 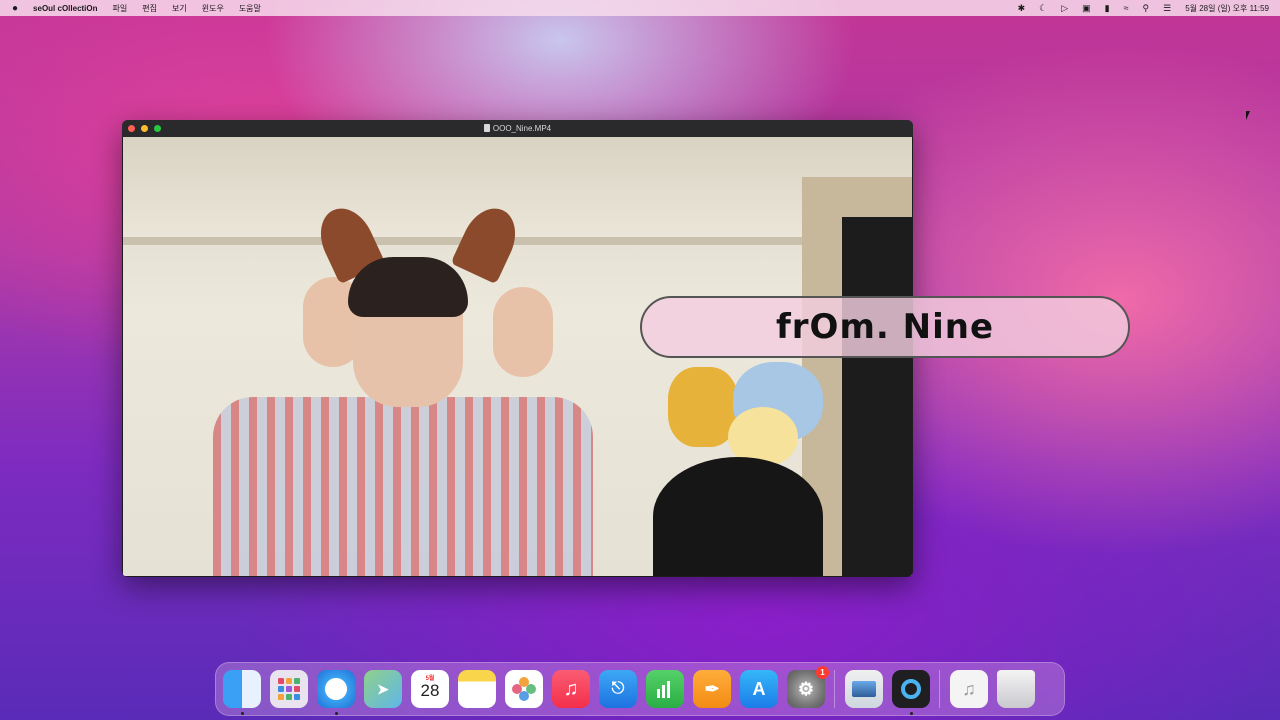 What do you see at coordinates (149, 8) in the screenshot?
I see `menu-edit: 편집` at bounding box center [149, 8].